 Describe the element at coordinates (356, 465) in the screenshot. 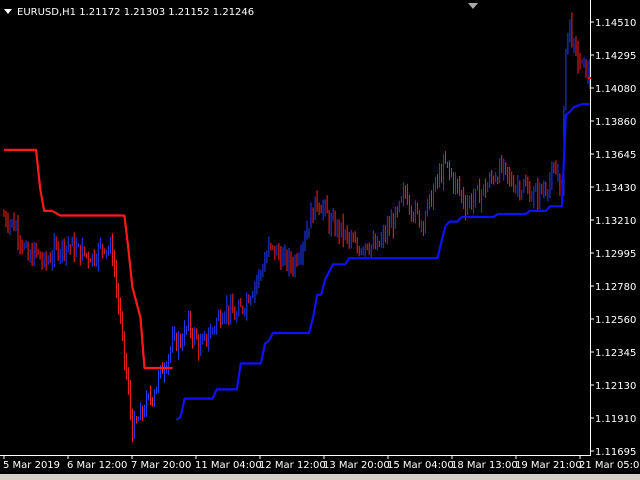

I see `time-tick-label: 13 Mar 20:00` at that location.